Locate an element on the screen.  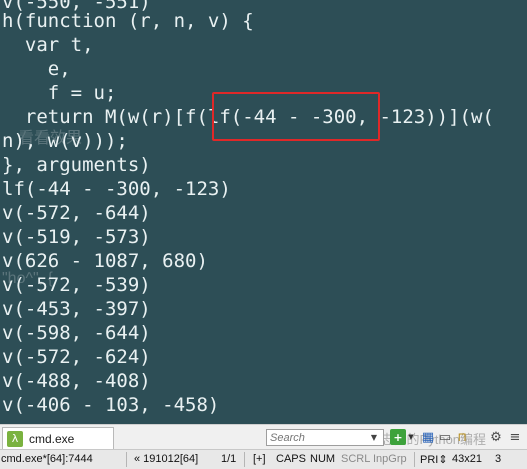
view-button: ▭ is located at coordinates (445, 437).